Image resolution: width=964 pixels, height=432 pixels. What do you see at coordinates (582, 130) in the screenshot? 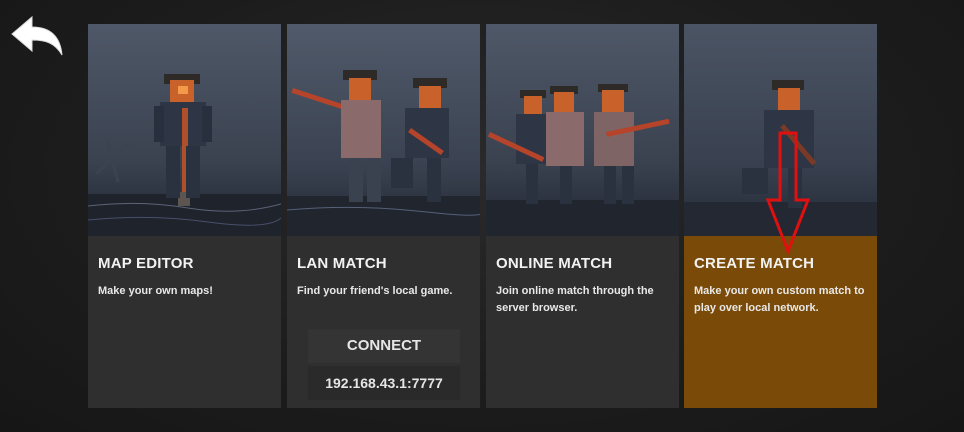
I see `online-match-scene-image` at bounding box center [582, 130].